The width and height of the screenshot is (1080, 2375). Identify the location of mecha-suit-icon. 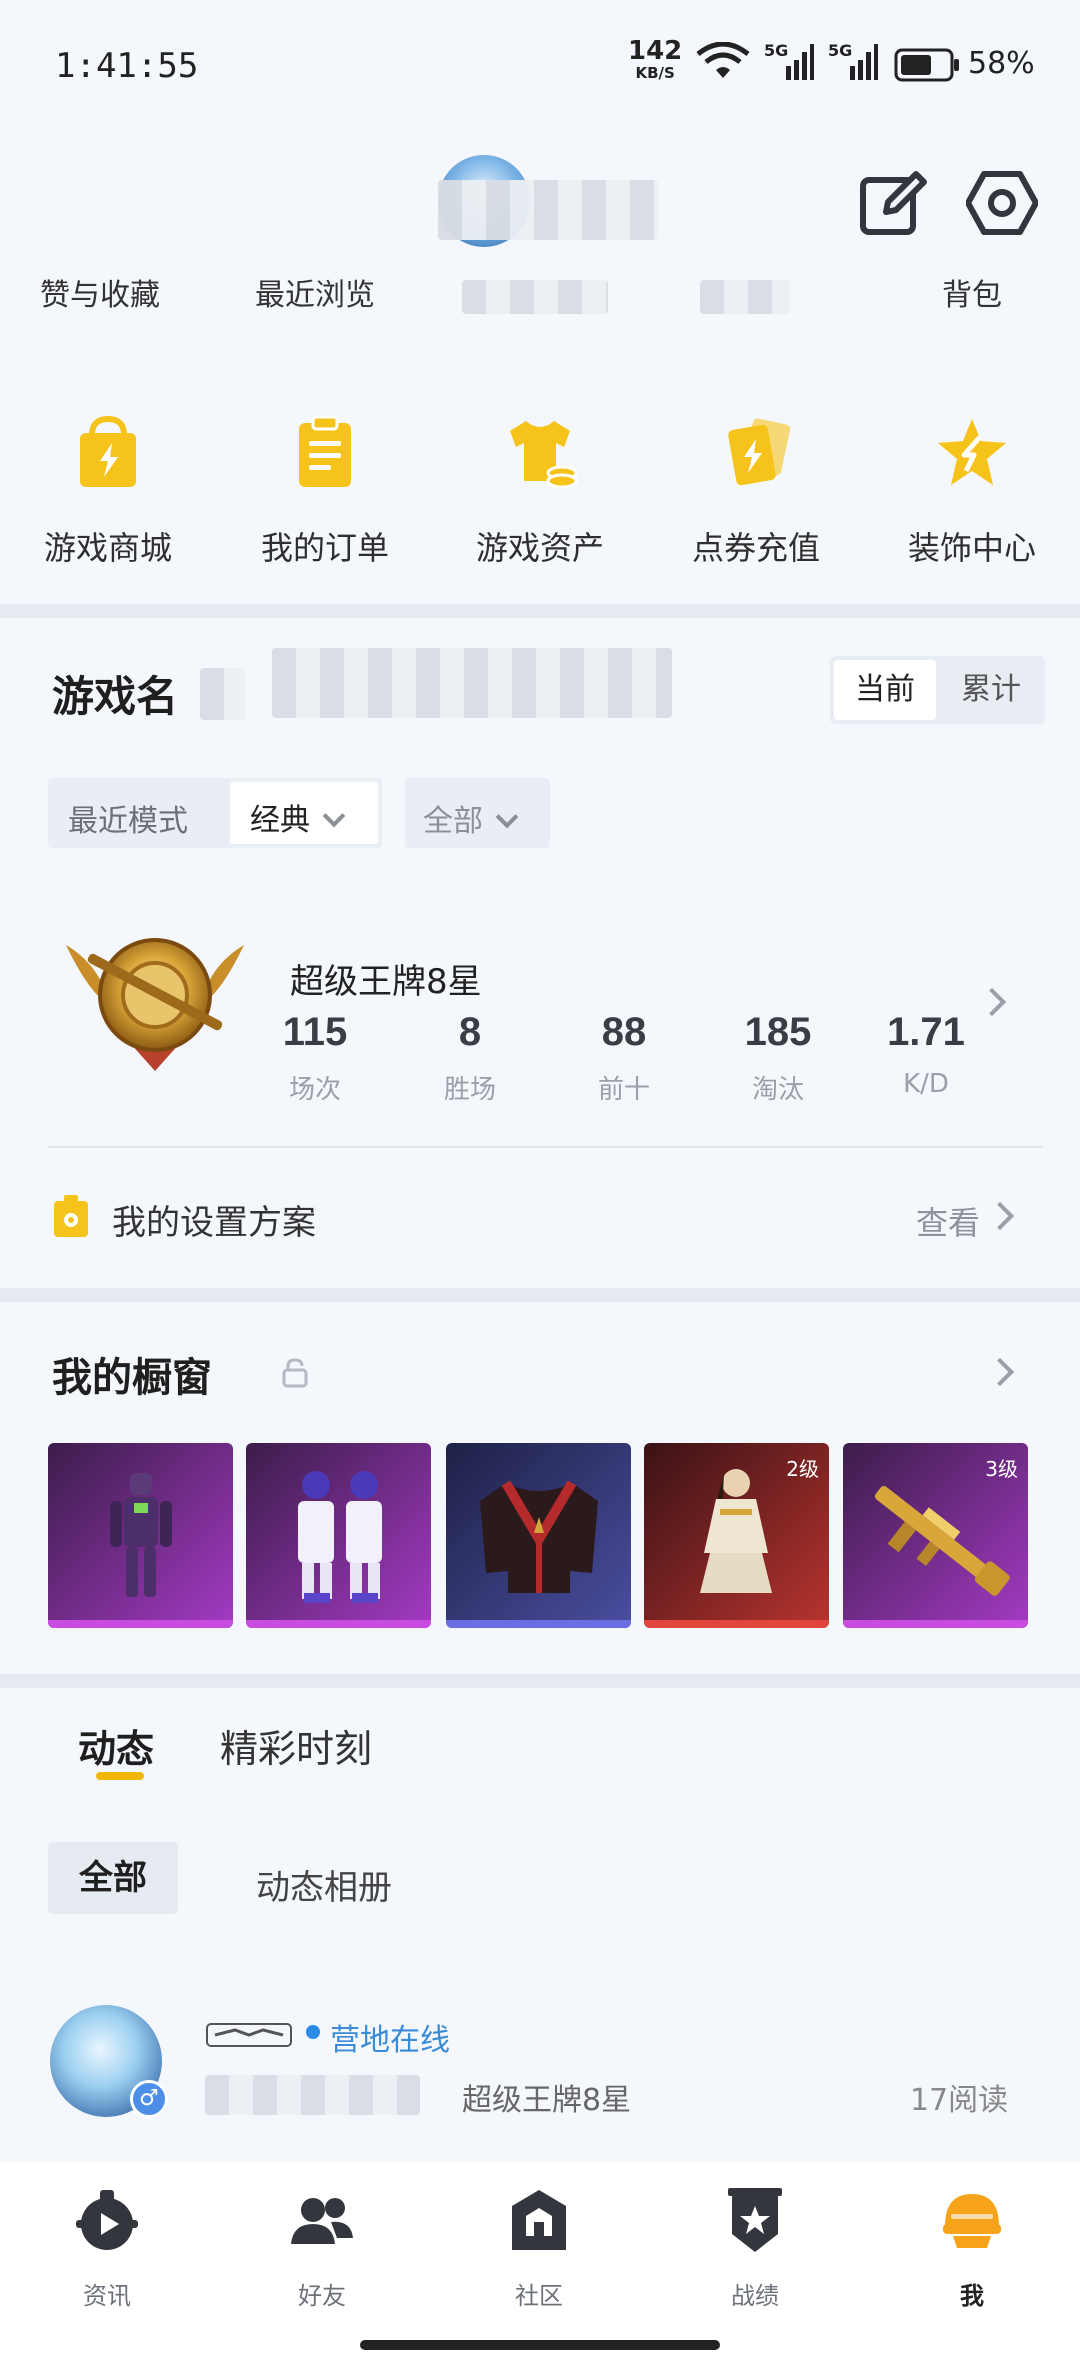
(141, 1535).